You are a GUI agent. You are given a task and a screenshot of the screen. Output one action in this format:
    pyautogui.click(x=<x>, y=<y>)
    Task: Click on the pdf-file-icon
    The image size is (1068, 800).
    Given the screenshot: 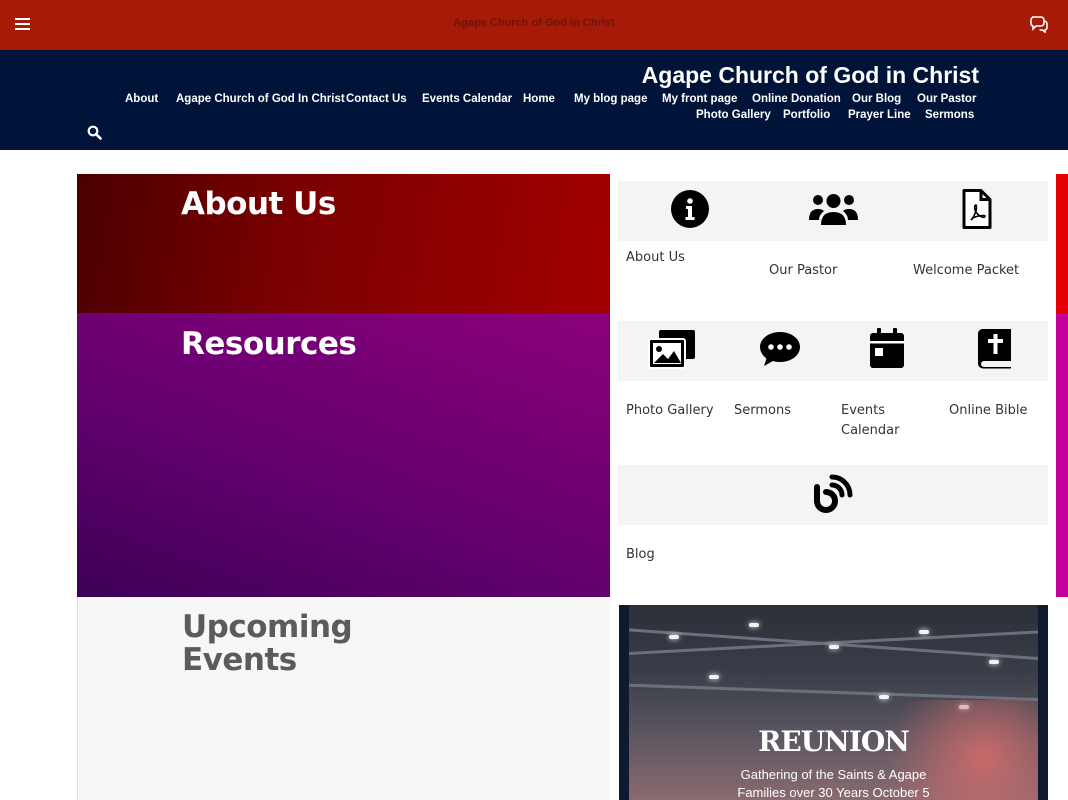 What is the action you would take?
    pyautogui.click(x=977, y=209)
    